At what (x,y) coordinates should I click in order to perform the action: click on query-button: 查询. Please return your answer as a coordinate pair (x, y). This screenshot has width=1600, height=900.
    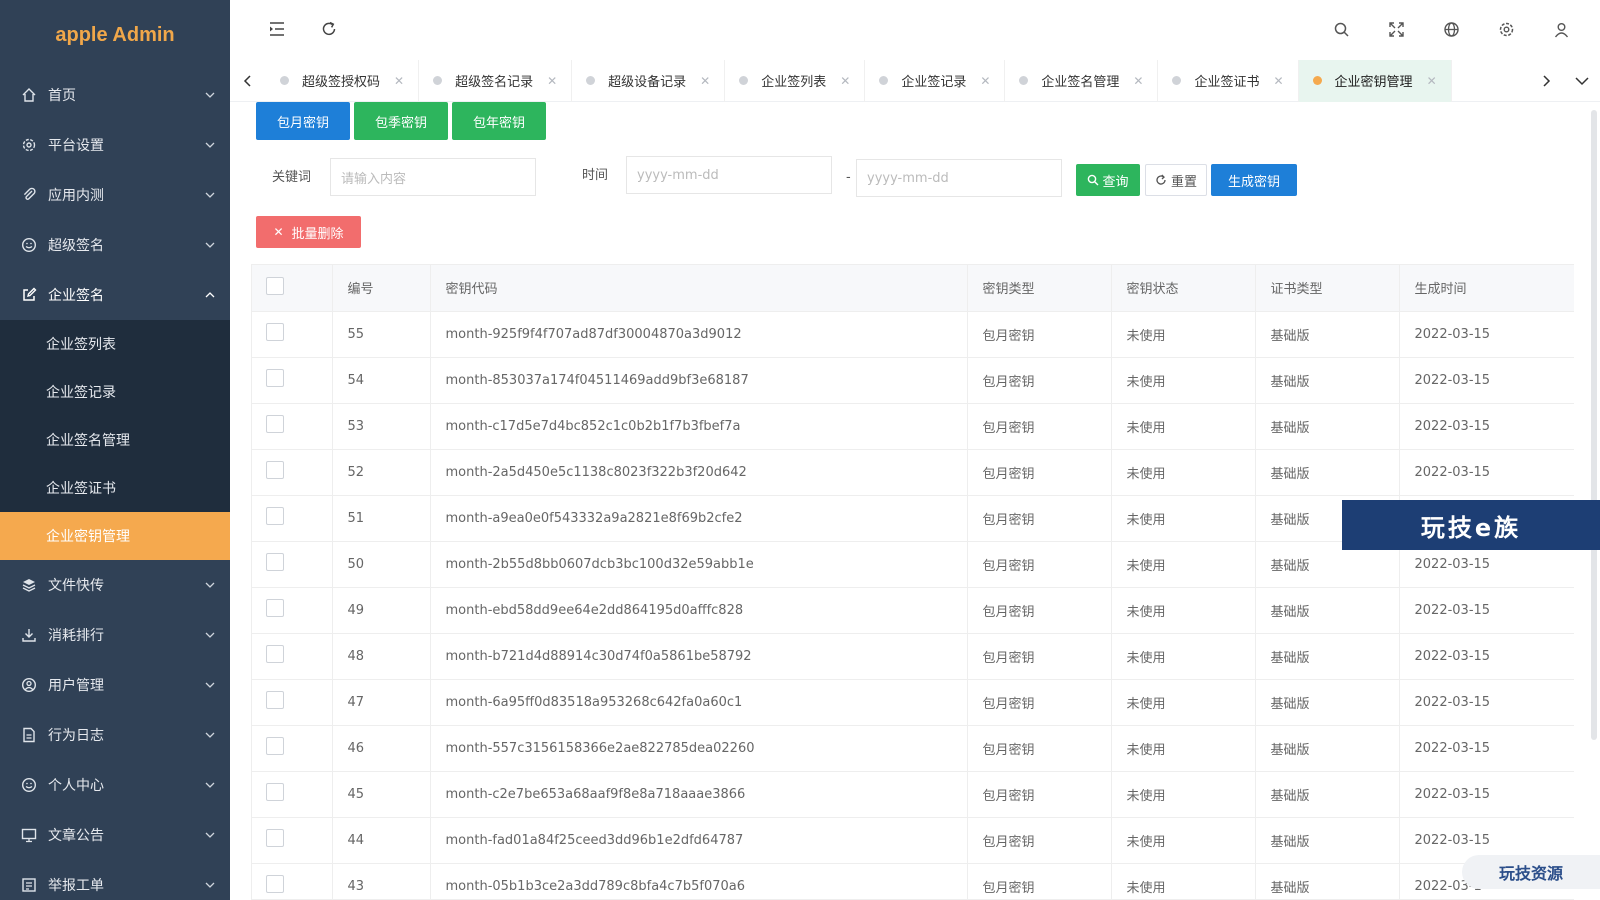
    Looking at the image, I should click on (1108, 180).